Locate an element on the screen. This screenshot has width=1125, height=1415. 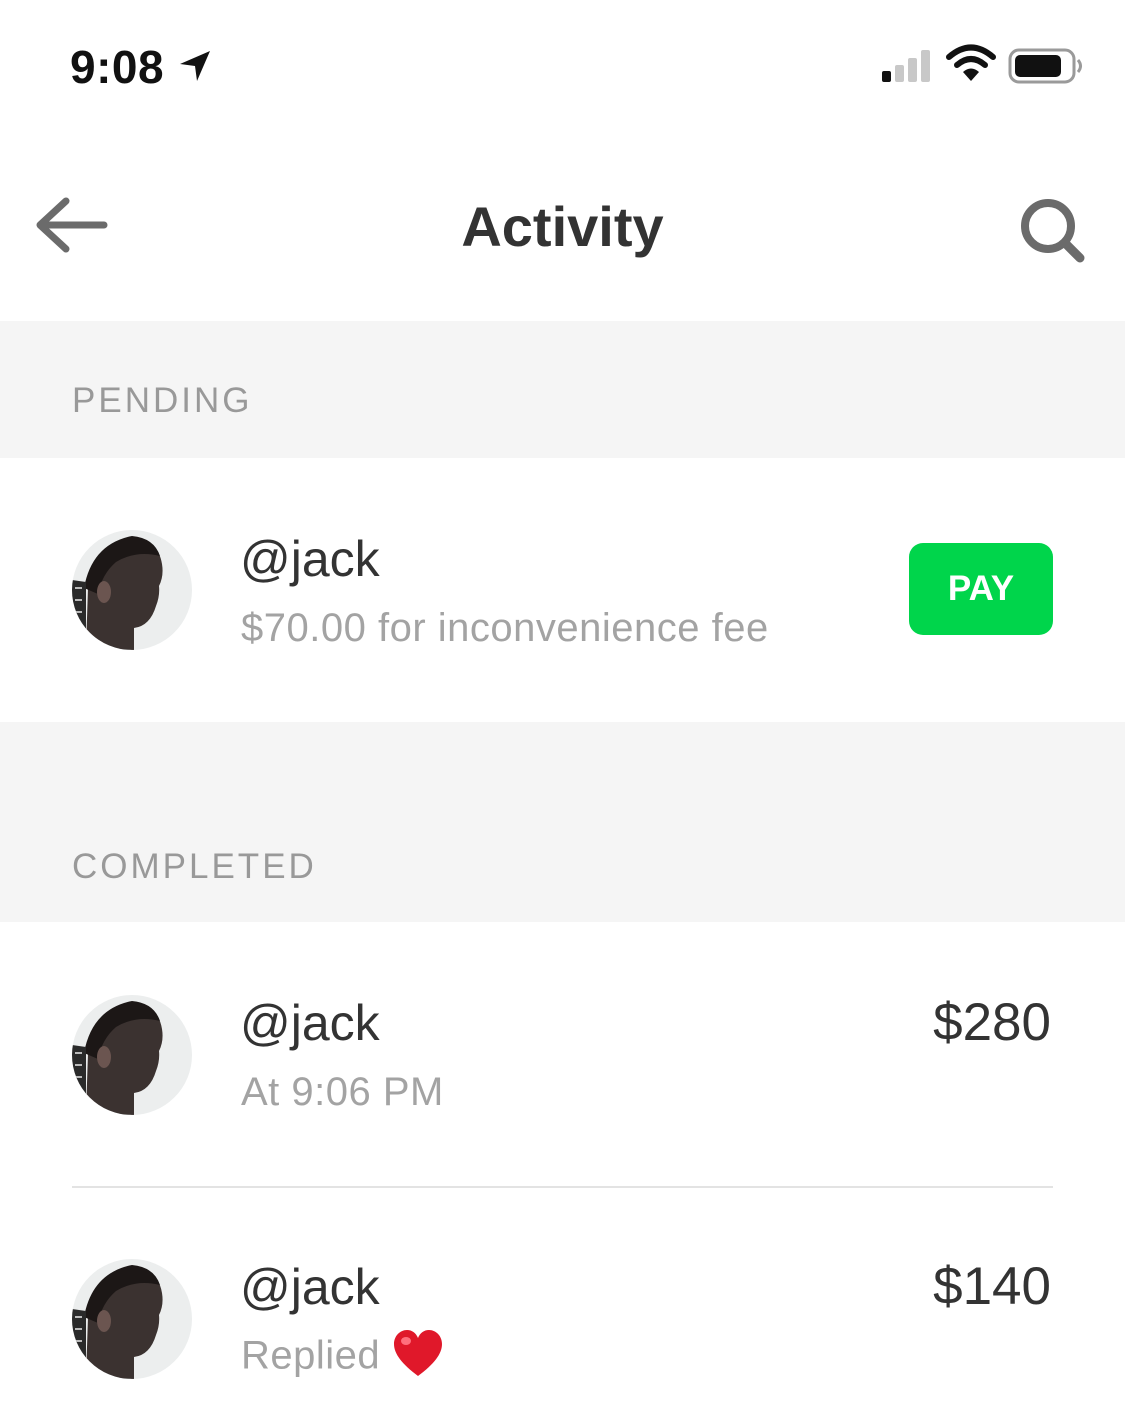
search-icon is located at coordinates (1053, 231).